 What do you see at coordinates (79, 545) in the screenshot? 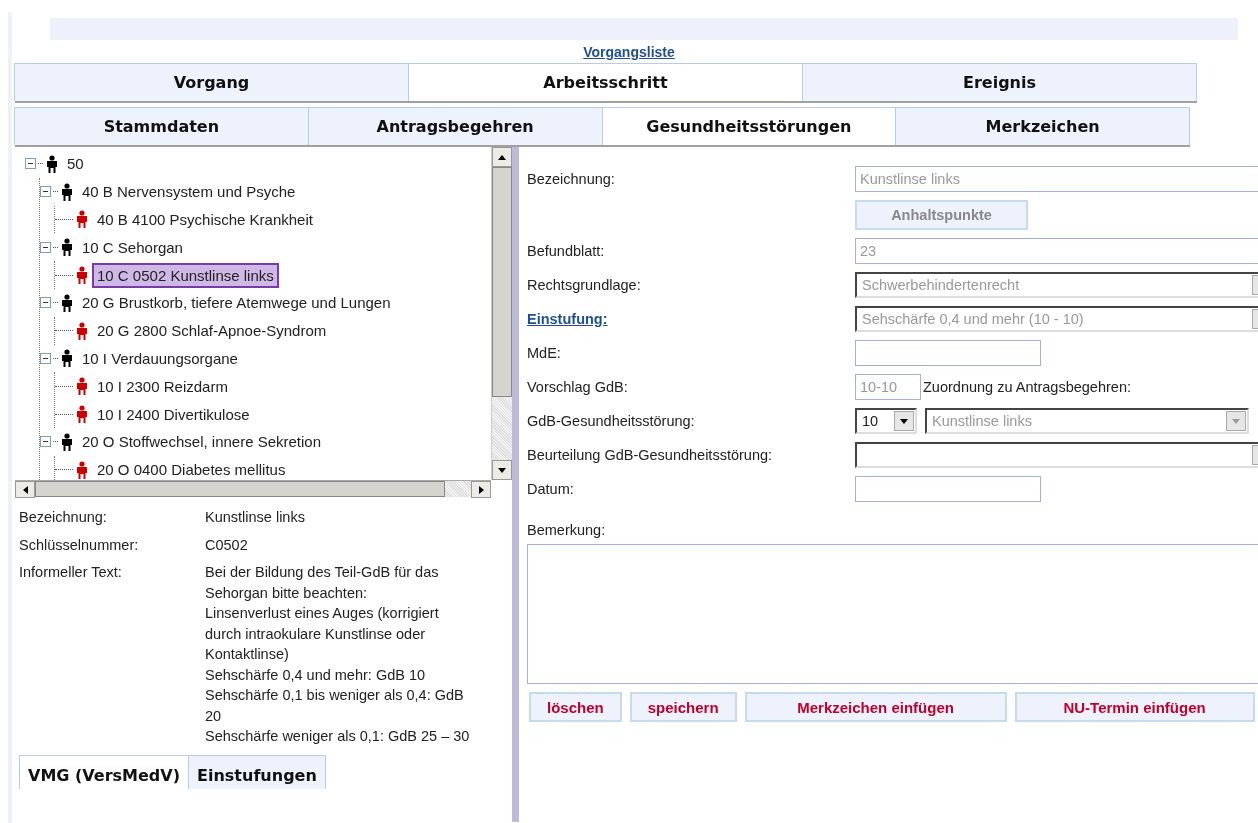
I see `field-label: Schlüsselnummer:` at bounding box center [79, 545].